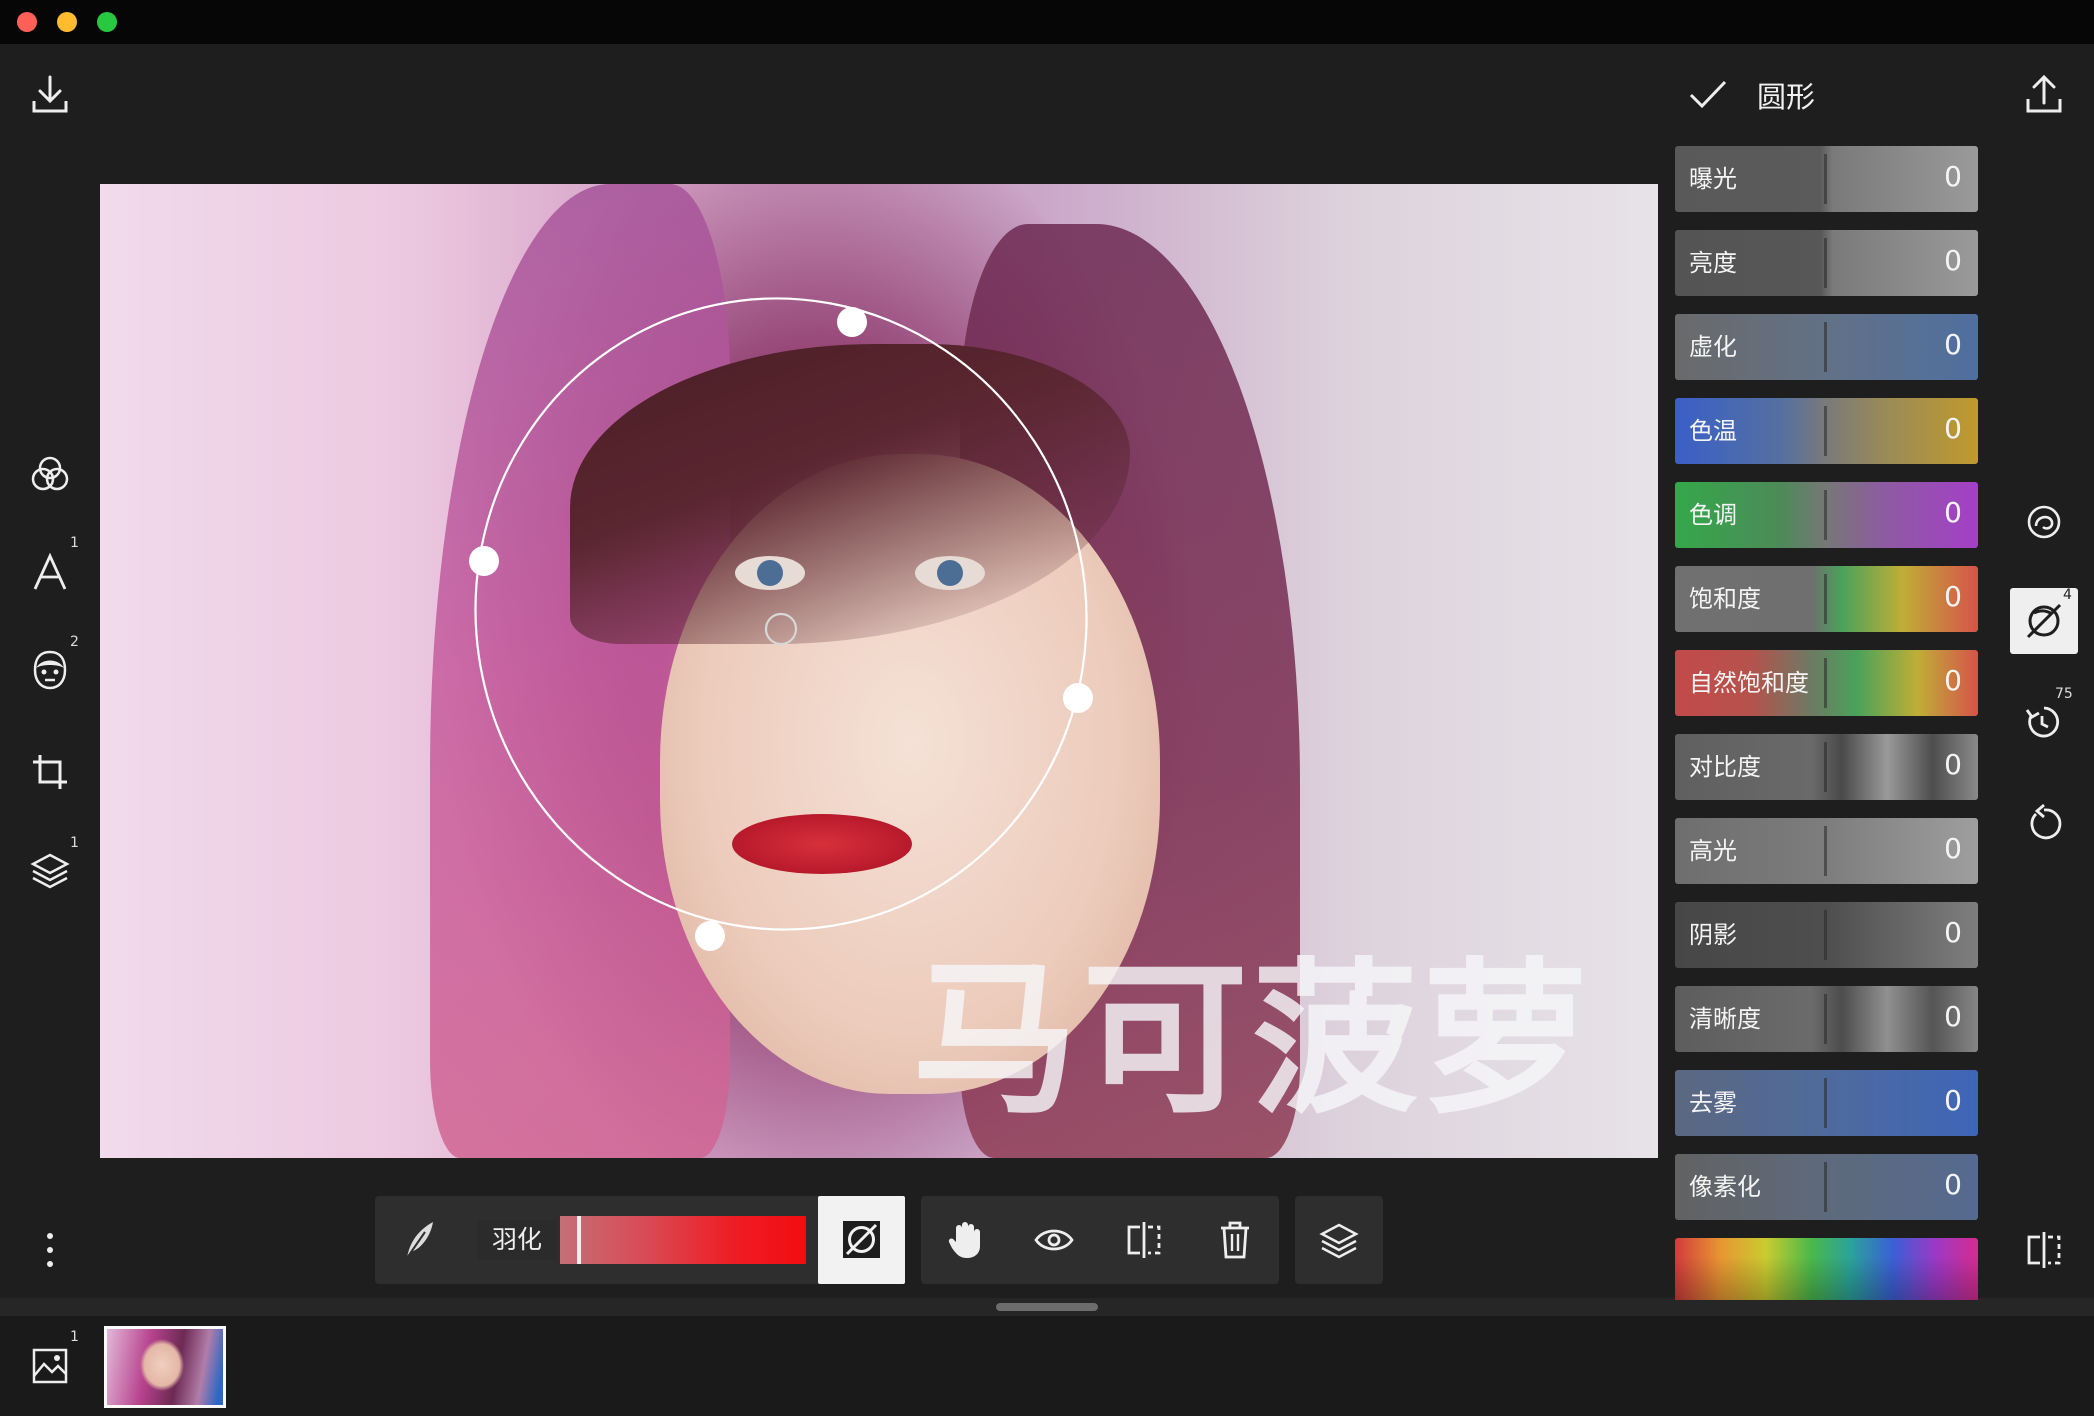 The image size is (2094, 1416). What do you see at coordinates (1826, 767) in the screenshot?
I see `adjustment-slider: 对比度 0` at bounding box center [1826, 767].